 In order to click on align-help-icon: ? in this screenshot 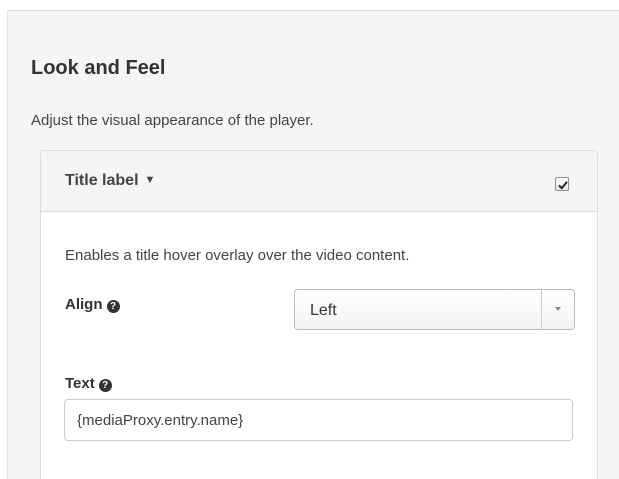, I will do `click(113, 306)`.